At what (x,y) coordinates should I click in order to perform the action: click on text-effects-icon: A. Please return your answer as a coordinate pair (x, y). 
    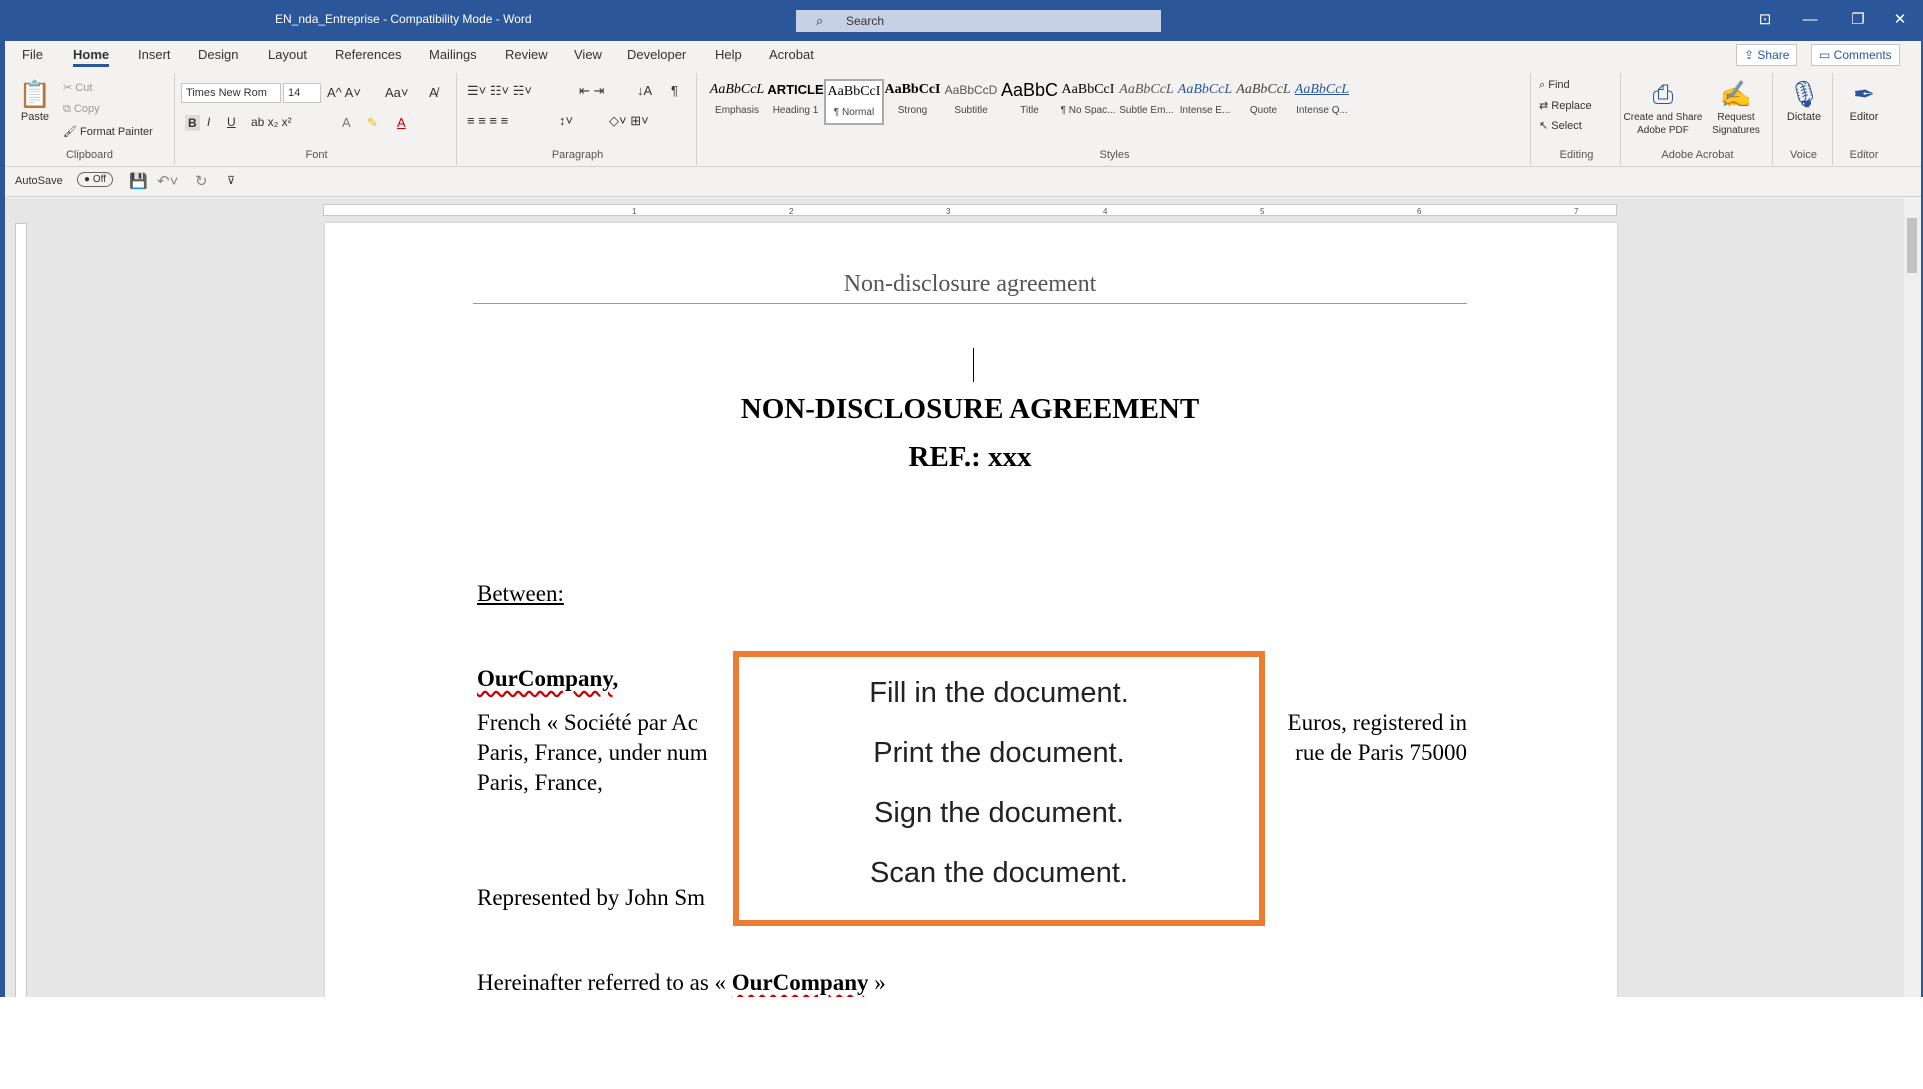
    Looking at the image, I should click on (346, 122).